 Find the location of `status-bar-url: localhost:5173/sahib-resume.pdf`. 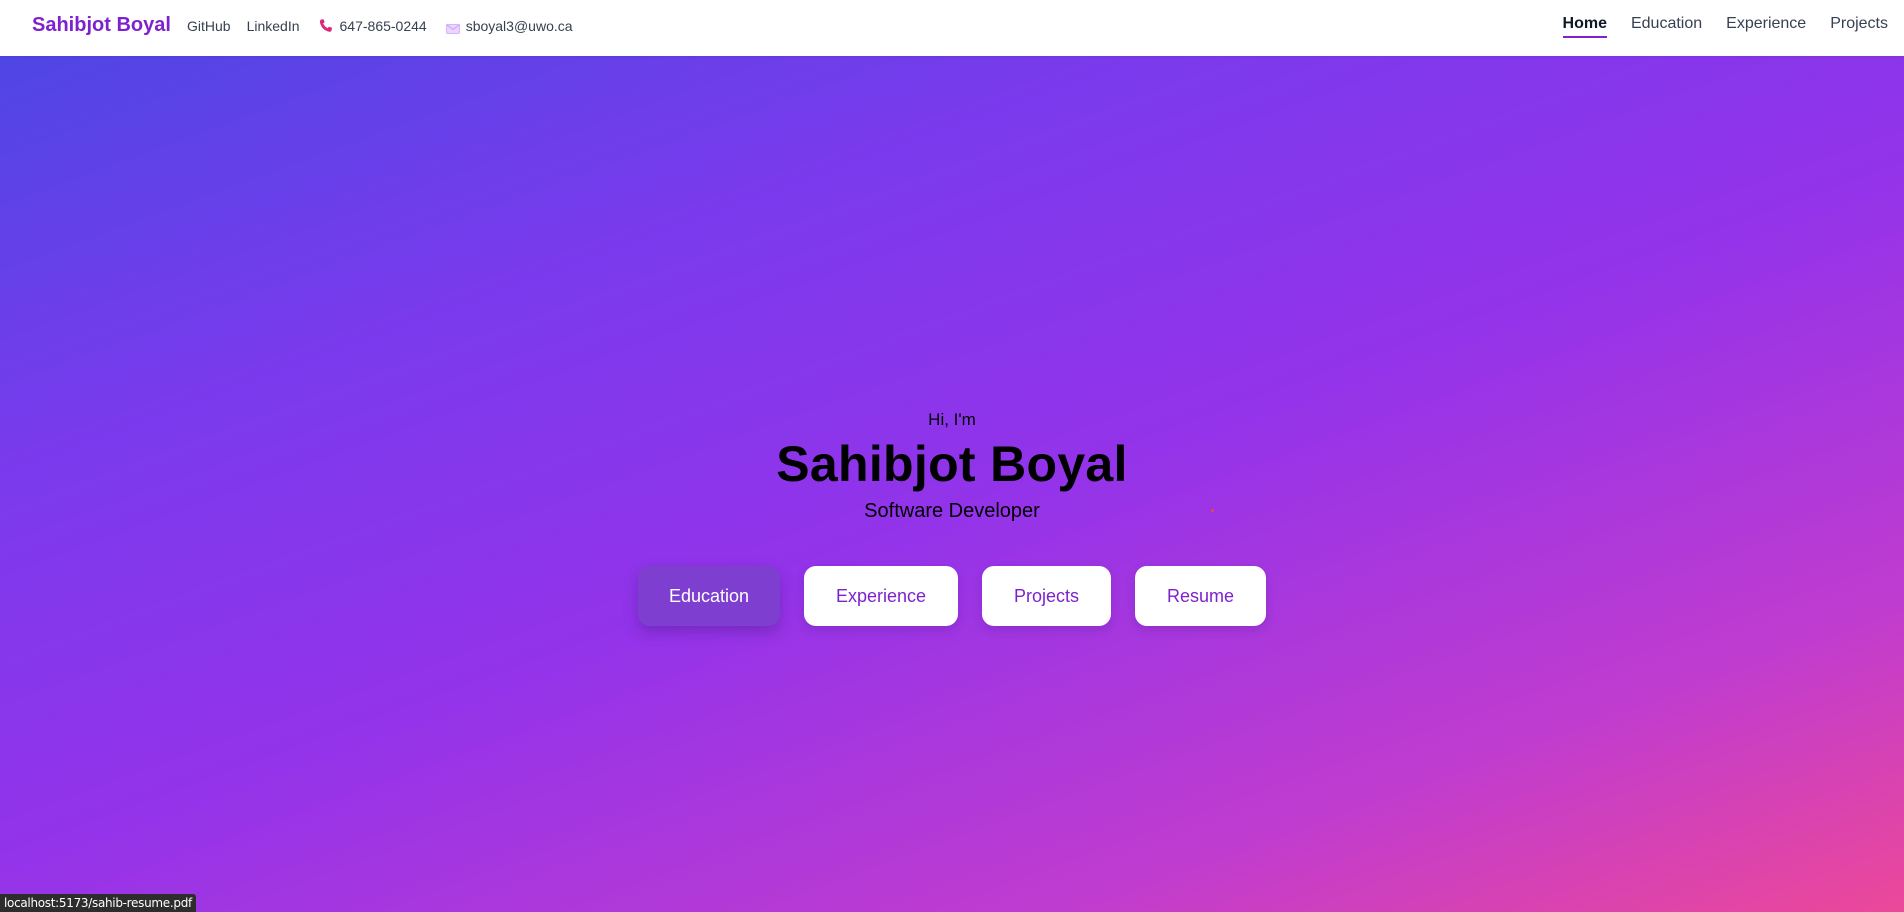

status-bar-url: localhost:5173/sahib-resume.pdf is located at coordinates (98, 903).